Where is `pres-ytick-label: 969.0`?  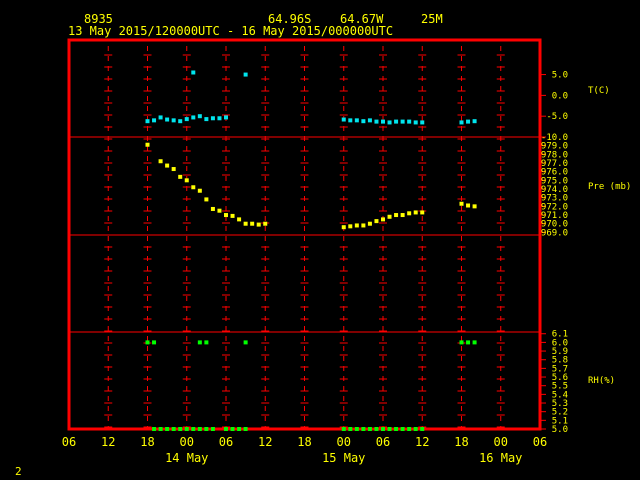
pres-ytick-label: 969.0 is located at coordinates (554, 233).